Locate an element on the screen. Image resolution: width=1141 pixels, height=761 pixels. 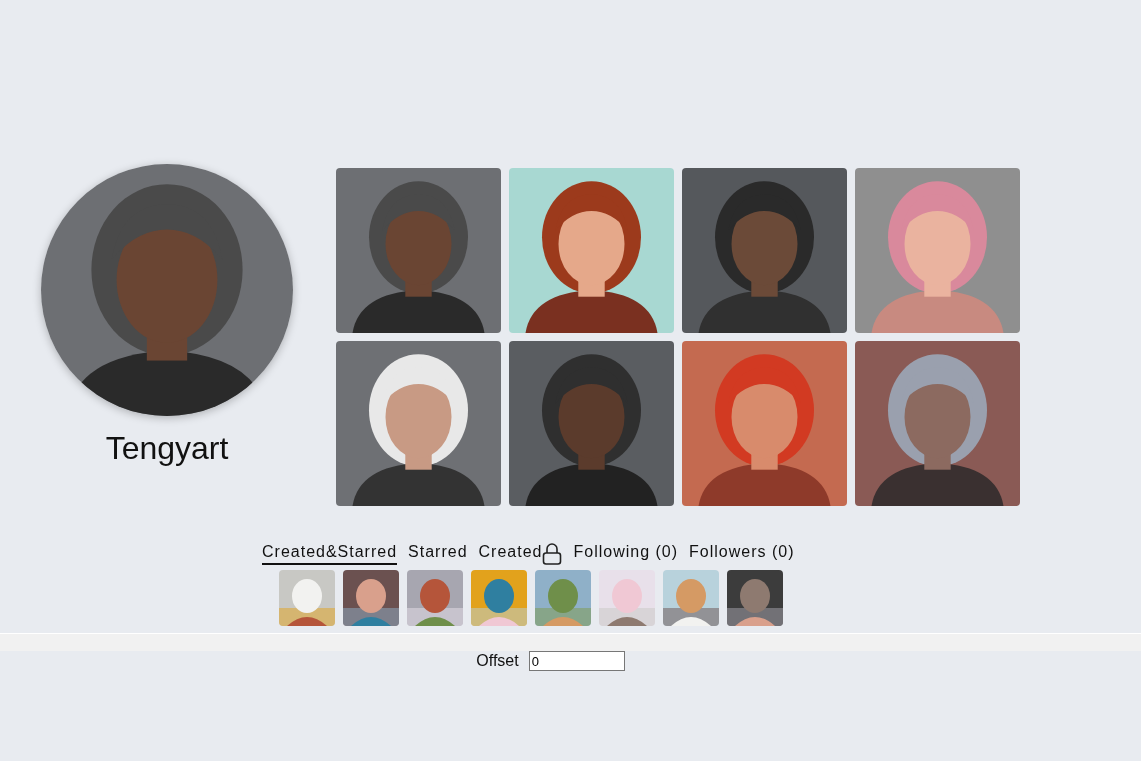
profile-name: Tengyart is located at coordinates (167, 448).